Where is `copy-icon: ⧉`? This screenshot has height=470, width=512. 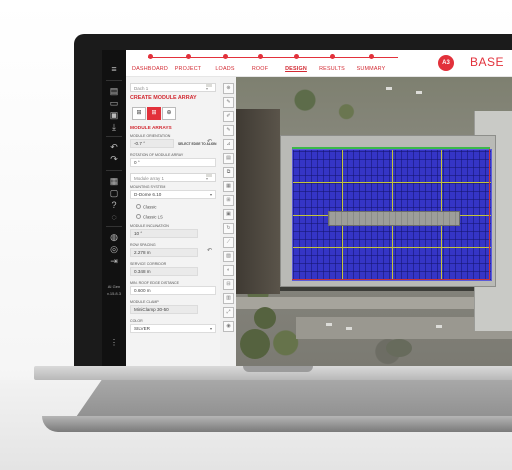 copy-icon: ⧉ is located at coordinates (228, 172).